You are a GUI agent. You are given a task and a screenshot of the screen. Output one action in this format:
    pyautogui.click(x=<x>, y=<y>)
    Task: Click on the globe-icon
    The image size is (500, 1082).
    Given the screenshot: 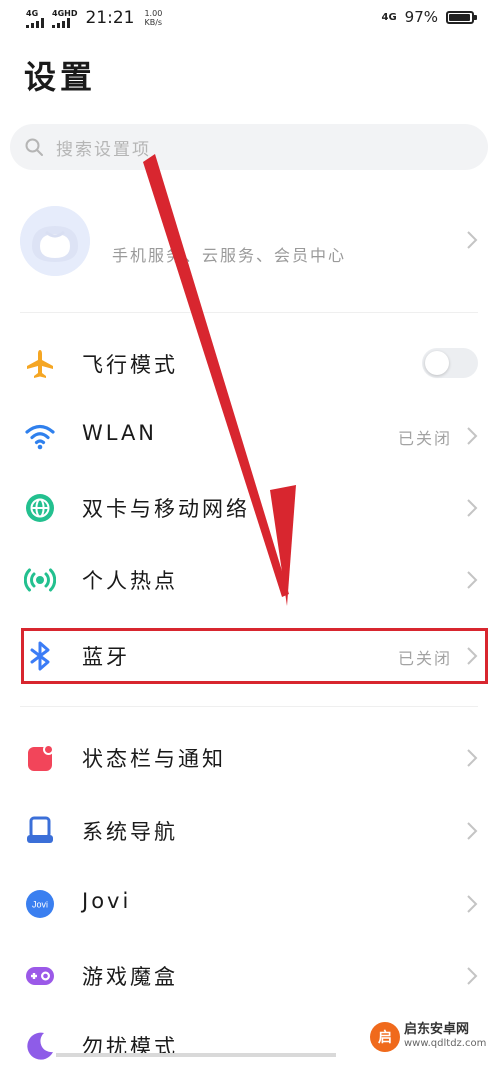 What is the action you would take?
    pyautogui.click(x=40, y=508)
    